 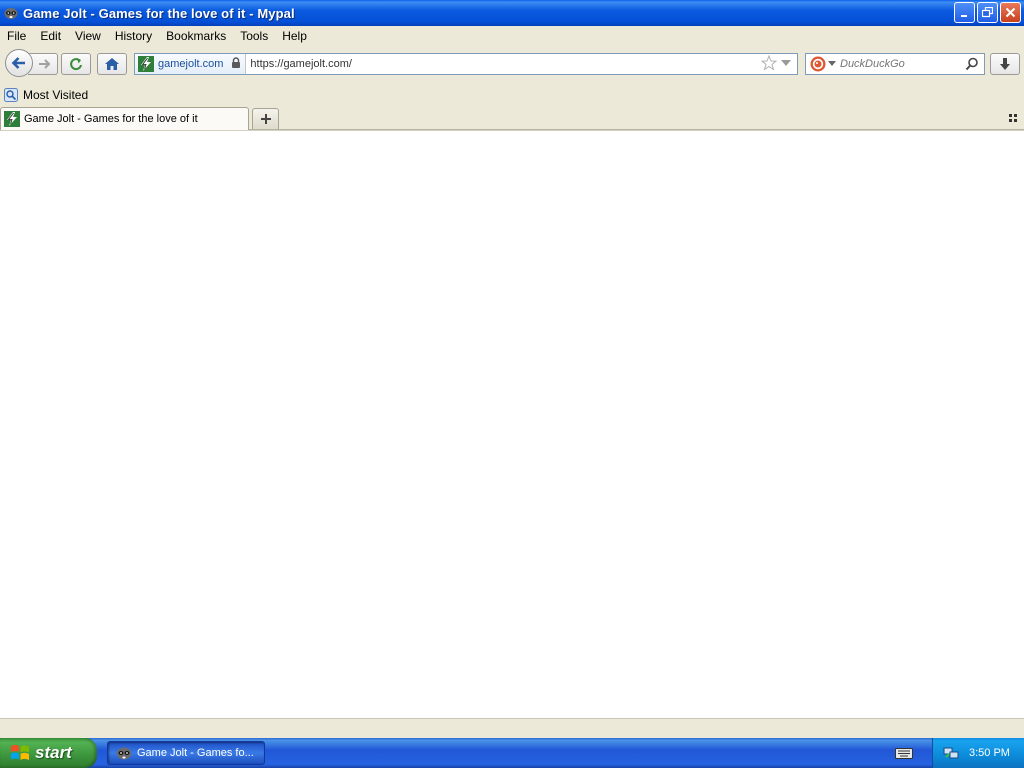 I want to click on url-history-dropdown-icon, so click(x=786, y=64).